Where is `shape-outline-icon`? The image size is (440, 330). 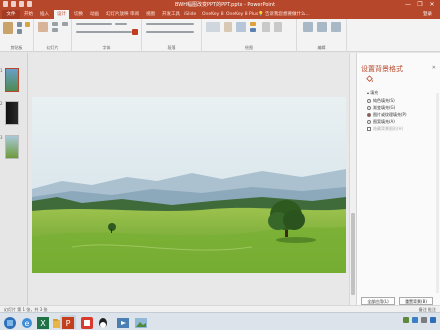
shape-outline-icon is located at coordinates (253, 30).